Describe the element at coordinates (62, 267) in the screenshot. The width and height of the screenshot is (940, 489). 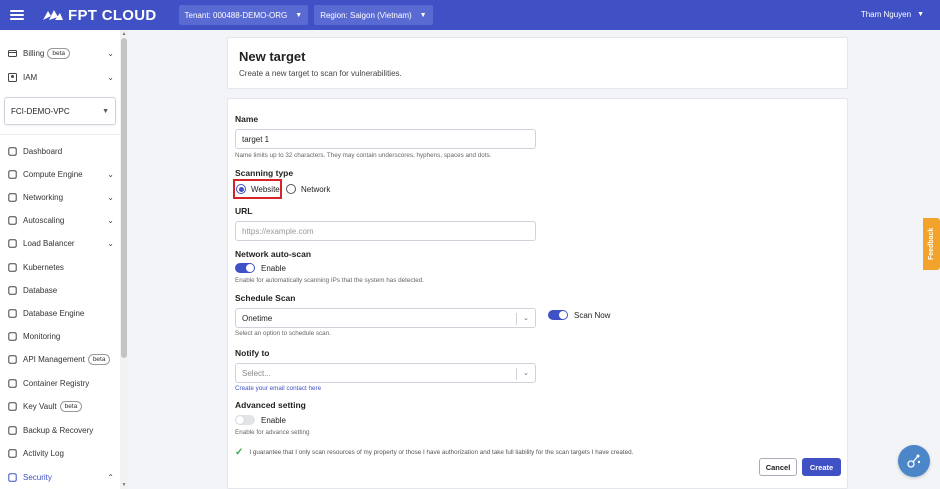
I see `sidebar-item-kubernetes: Kubernetes` at that location.